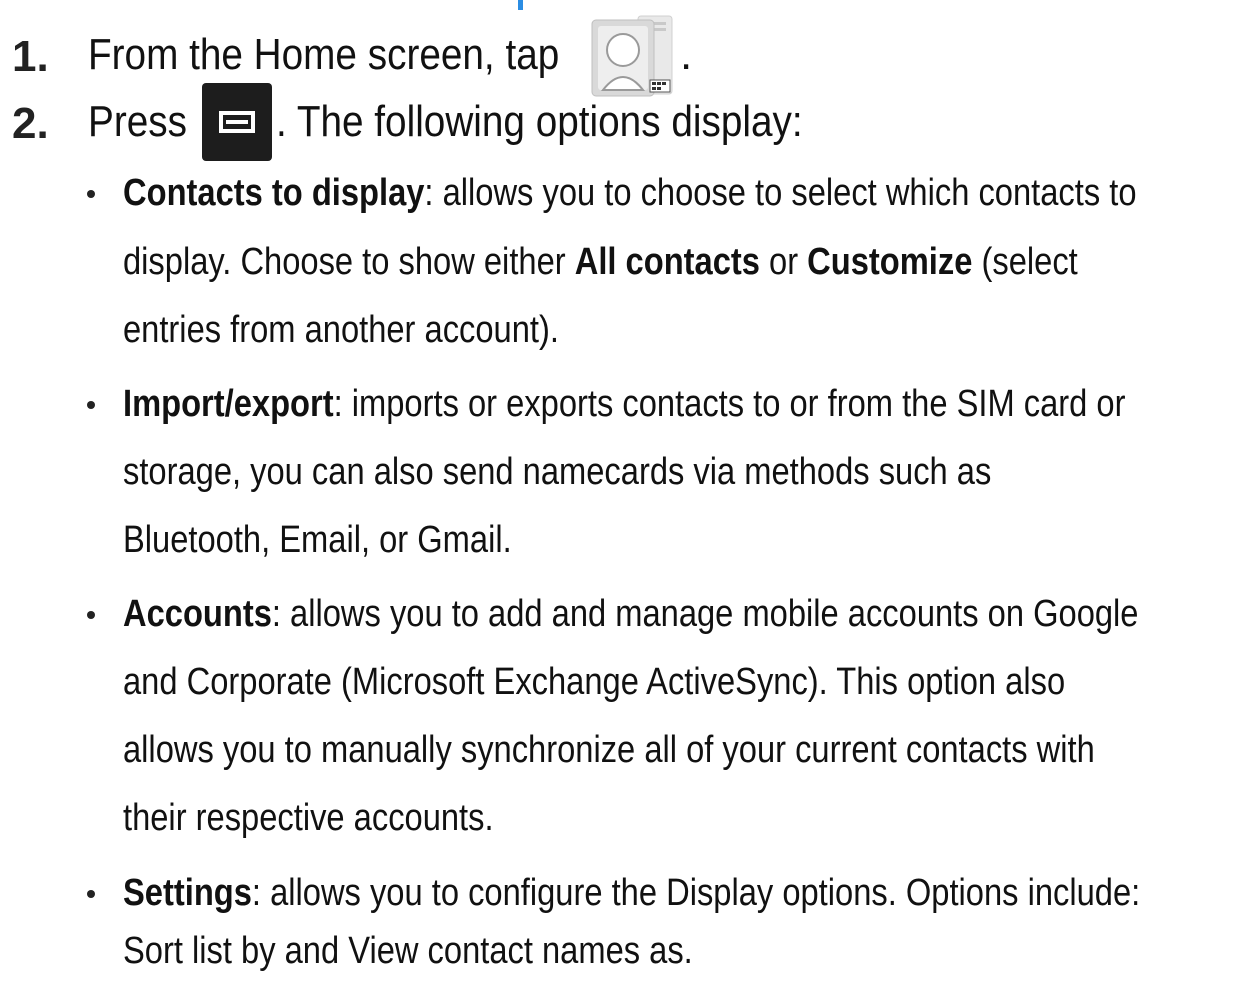 Image resolution: width=1235 pixels, height=981 pixels. Describe the element at coordinates (783, 262) in the screenshot. I see `option-desc: or` at that location.